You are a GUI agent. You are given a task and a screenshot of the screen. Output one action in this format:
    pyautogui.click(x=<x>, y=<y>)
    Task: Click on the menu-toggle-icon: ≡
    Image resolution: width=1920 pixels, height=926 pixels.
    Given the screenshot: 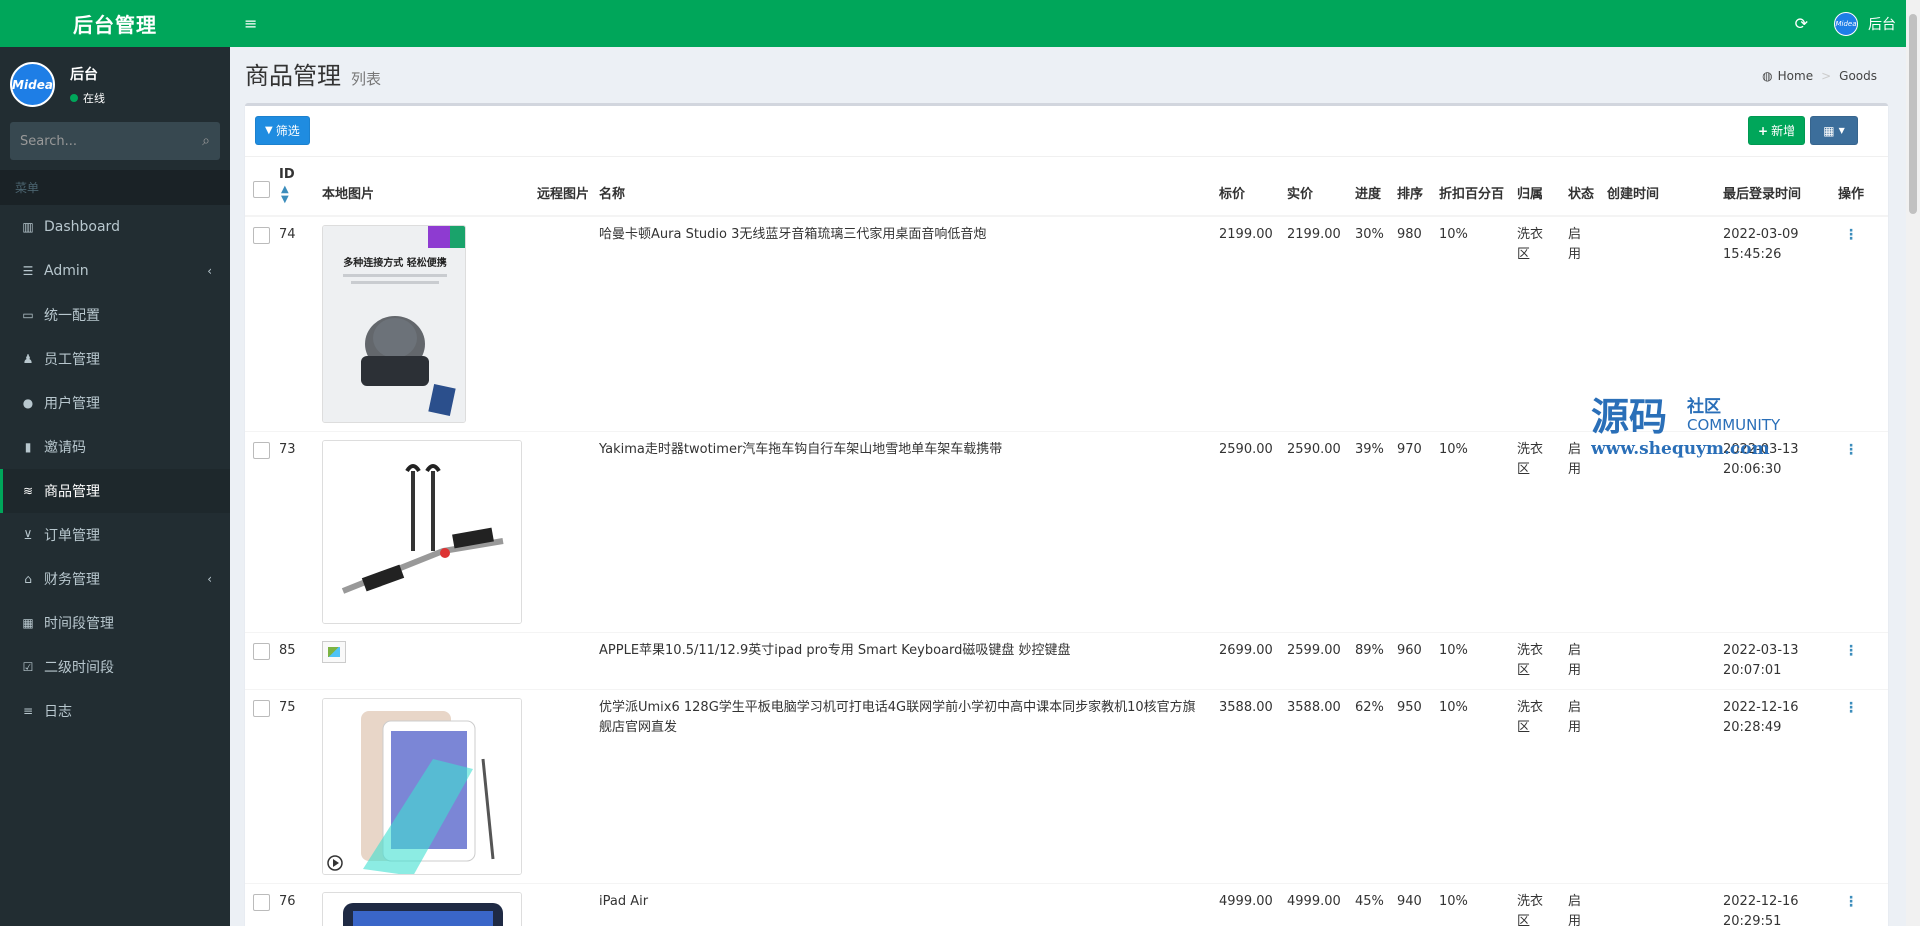 What is the action you would take?
    pyautogui.click(x=250, y=23)
    